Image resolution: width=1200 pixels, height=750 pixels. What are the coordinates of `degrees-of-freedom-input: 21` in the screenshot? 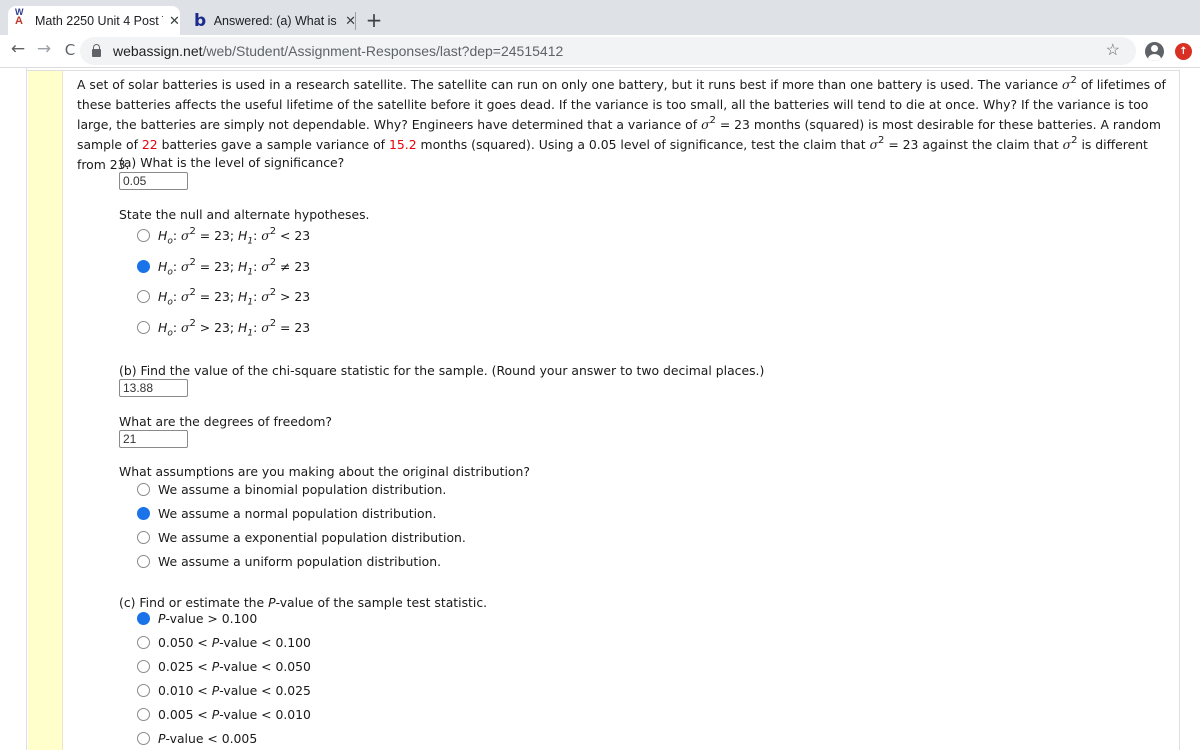 It's located at (153, 439).